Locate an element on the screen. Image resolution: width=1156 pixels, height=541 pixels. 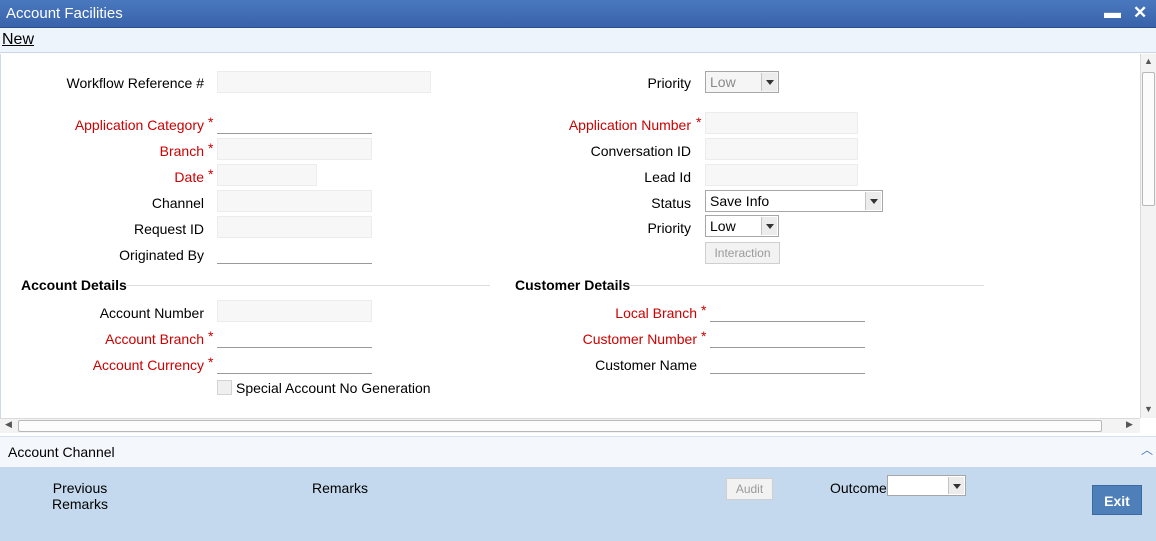
branch-field is located at coordinates (294, 149).